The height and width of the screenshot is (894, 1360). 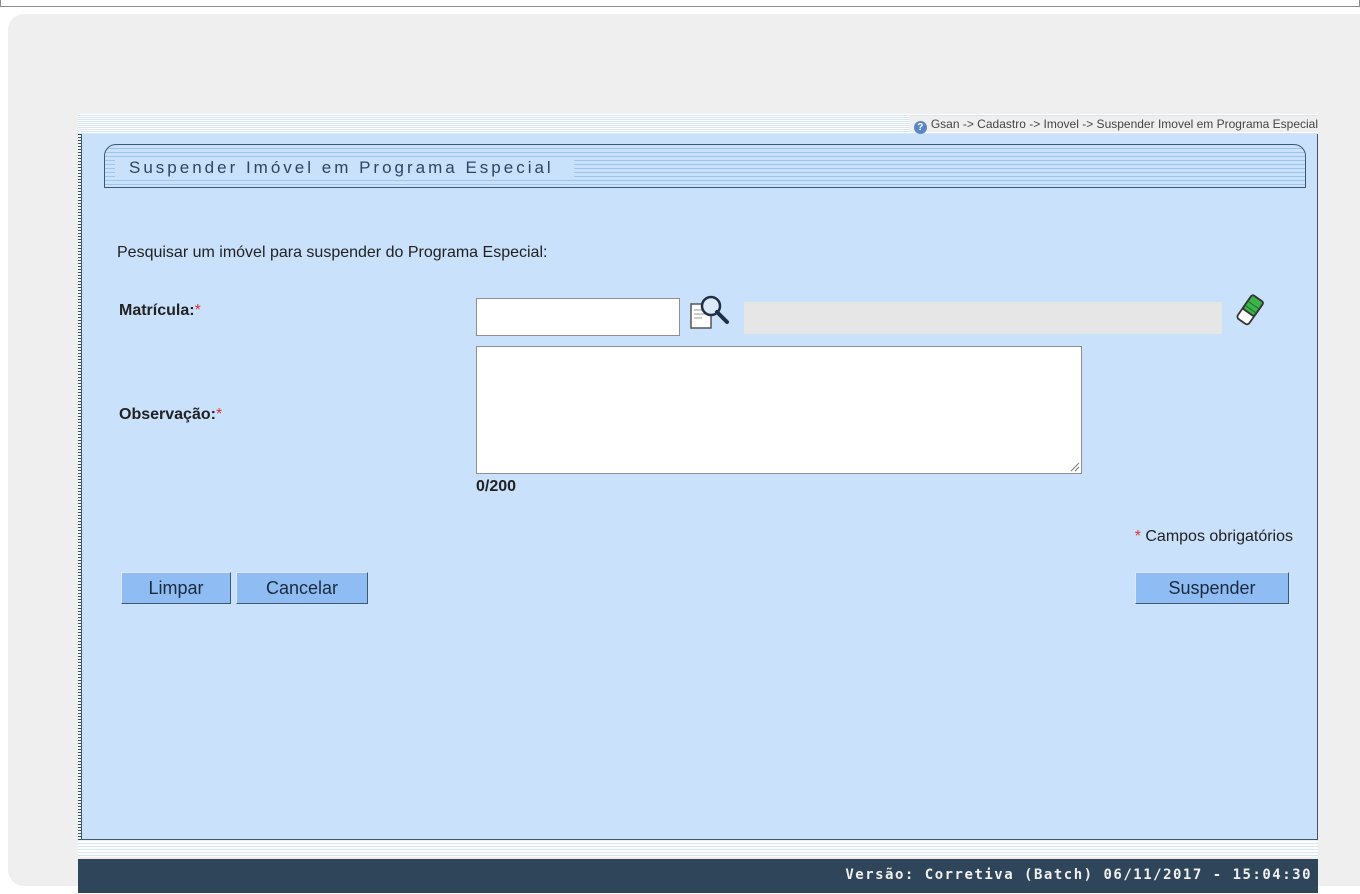 I want to click on character-counter: 0/200, so click(x=496, y=486).